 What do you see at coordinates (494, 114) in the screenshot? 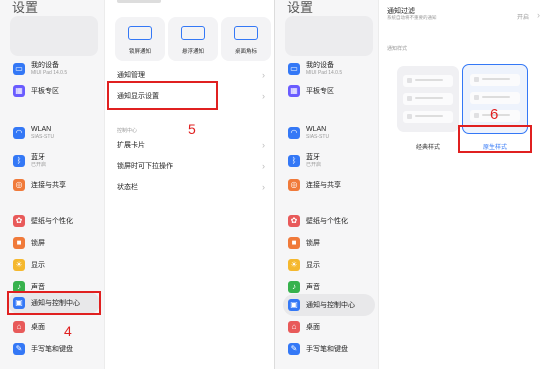
I see `step-number-6: 6` at bounding box center [494, 114].